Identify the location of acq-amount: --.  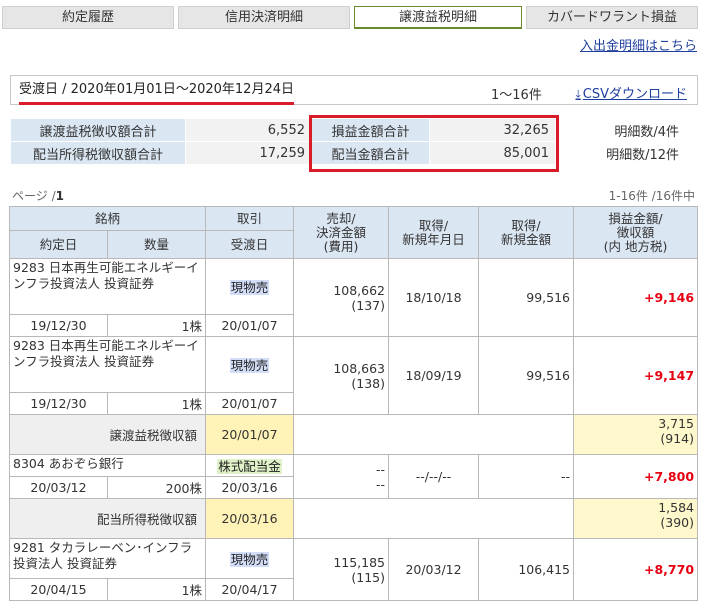
(526, 476).